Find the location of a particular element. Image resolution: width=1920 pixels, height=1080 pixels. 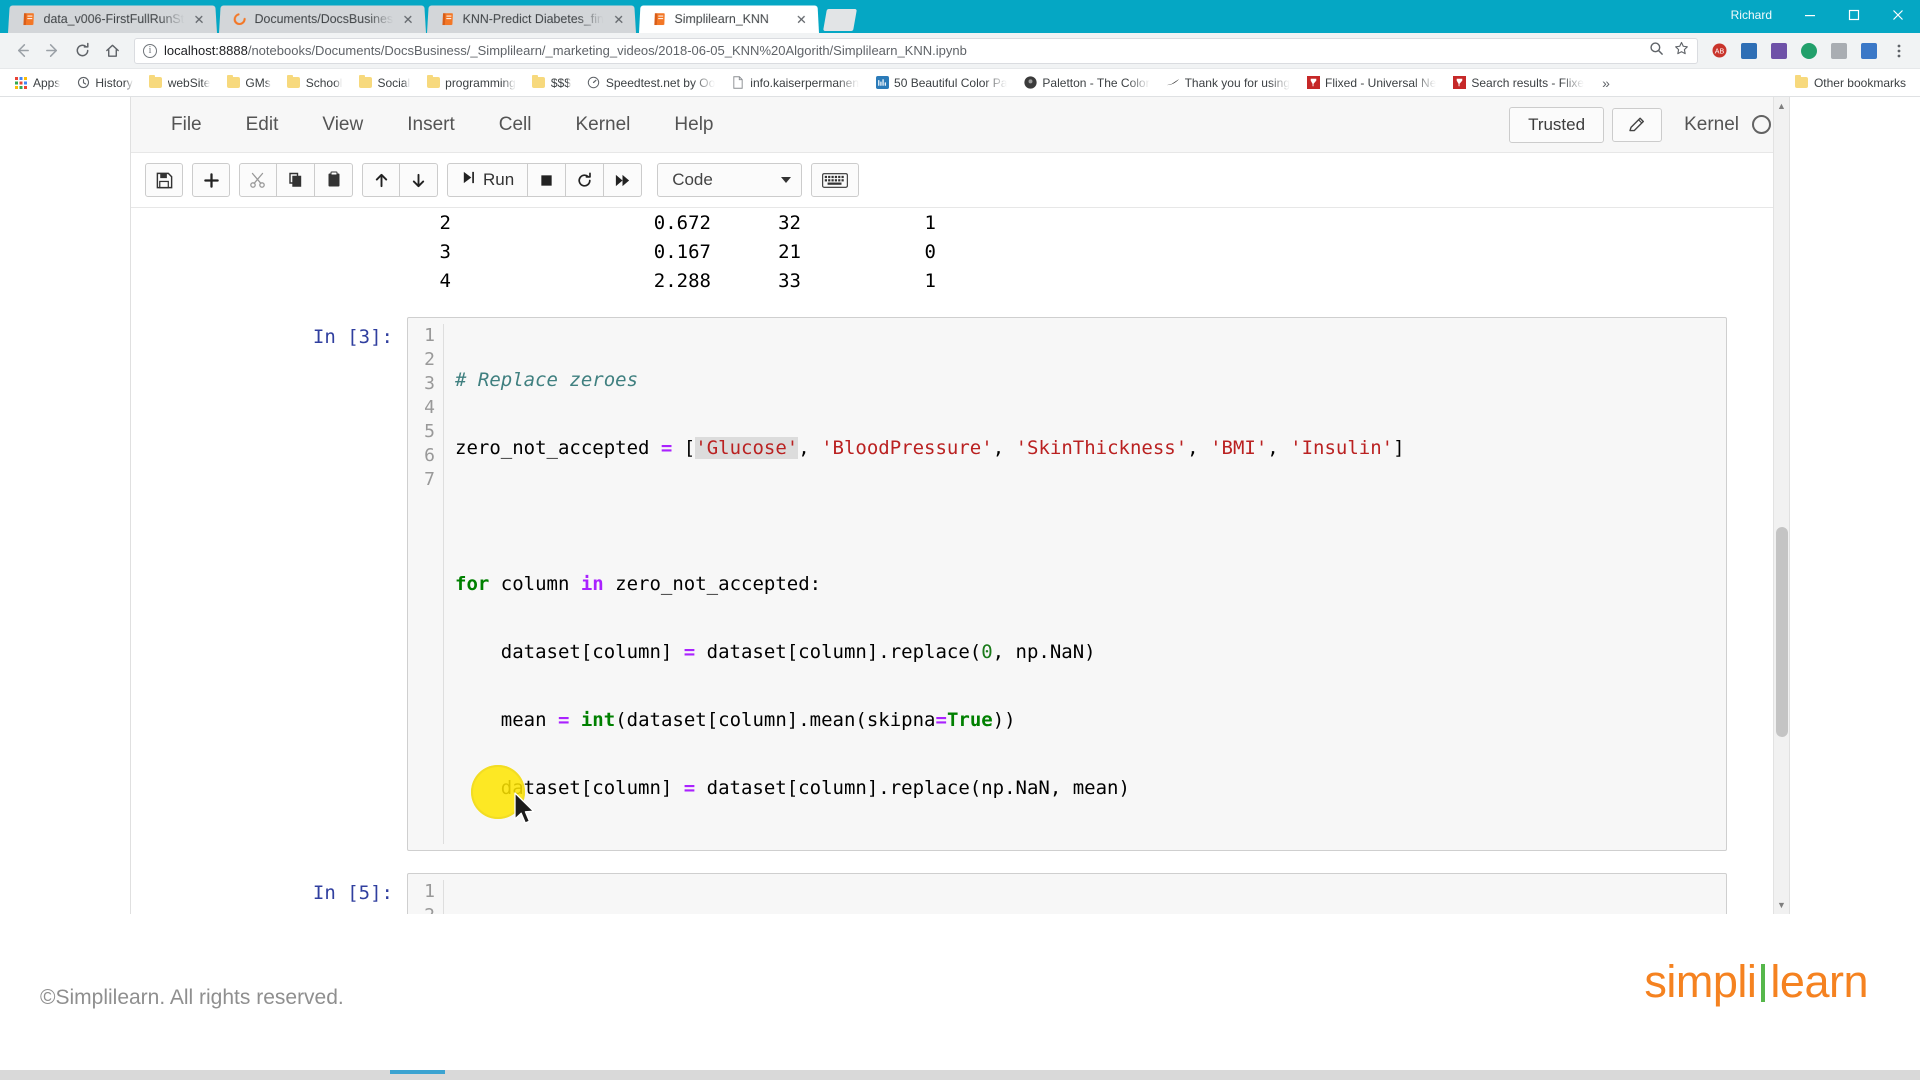

bookmark-speedtest: Speedtest.net by Oo is located at coordinates (651, 83).